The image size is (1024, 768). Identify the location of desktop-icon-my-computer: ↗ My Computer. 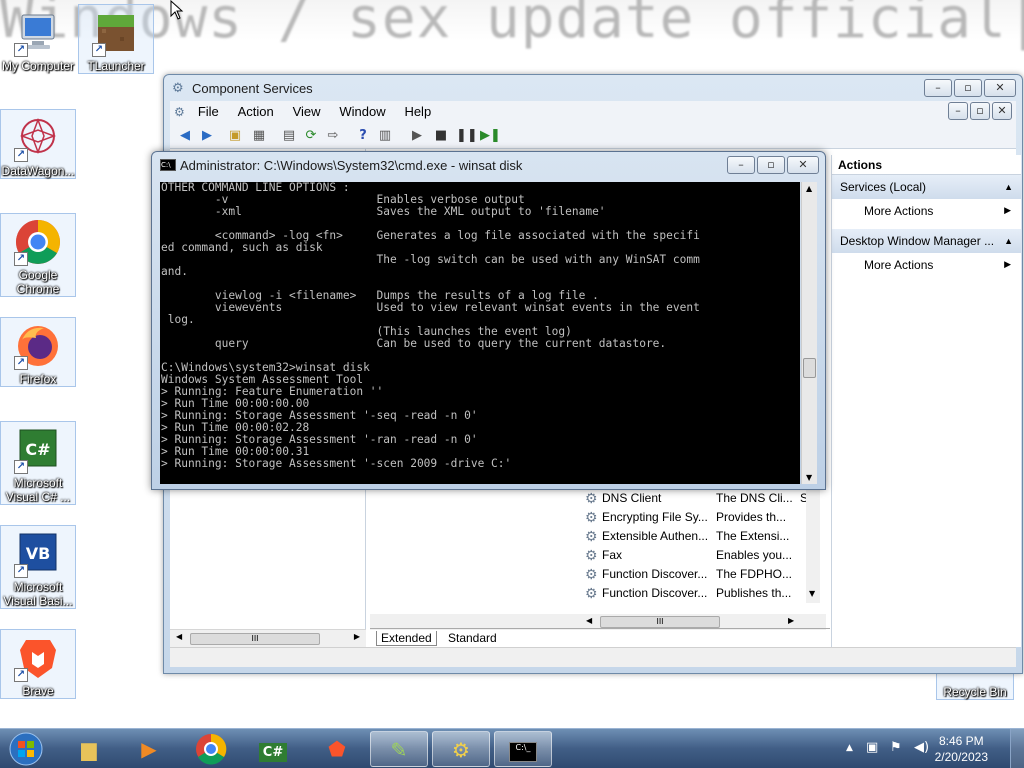
(38, 39).